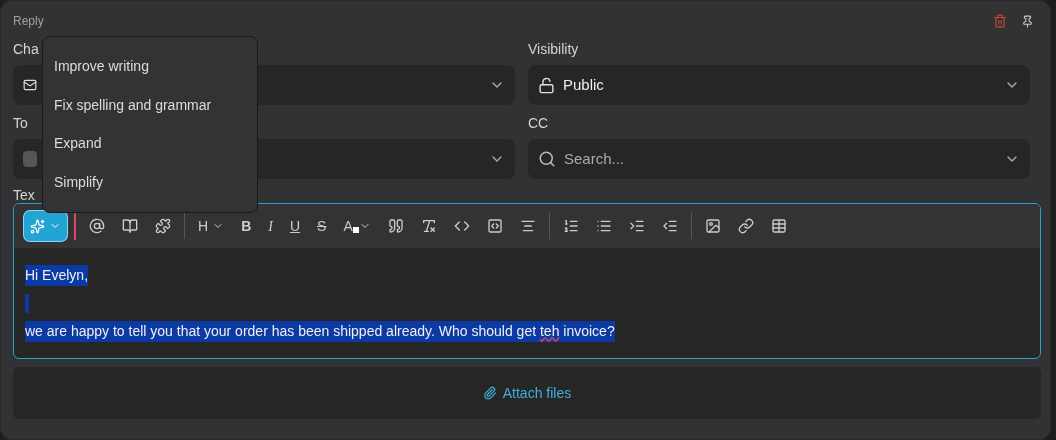  What do you see at coordinates (45, 226) in the screenshot?
I see `ai-button` at bounding box center [45, 226].